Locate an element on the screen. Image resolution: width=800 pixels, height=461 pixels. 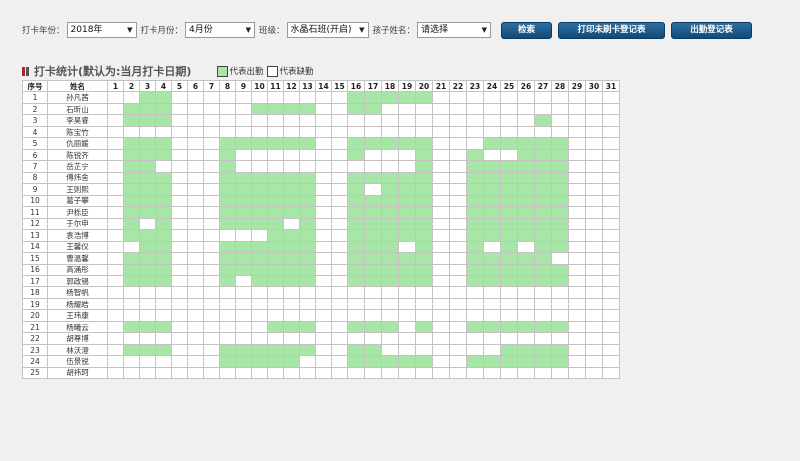
class-select: 水晶石班(开启) ▼ is located at coordinates (327, 30).